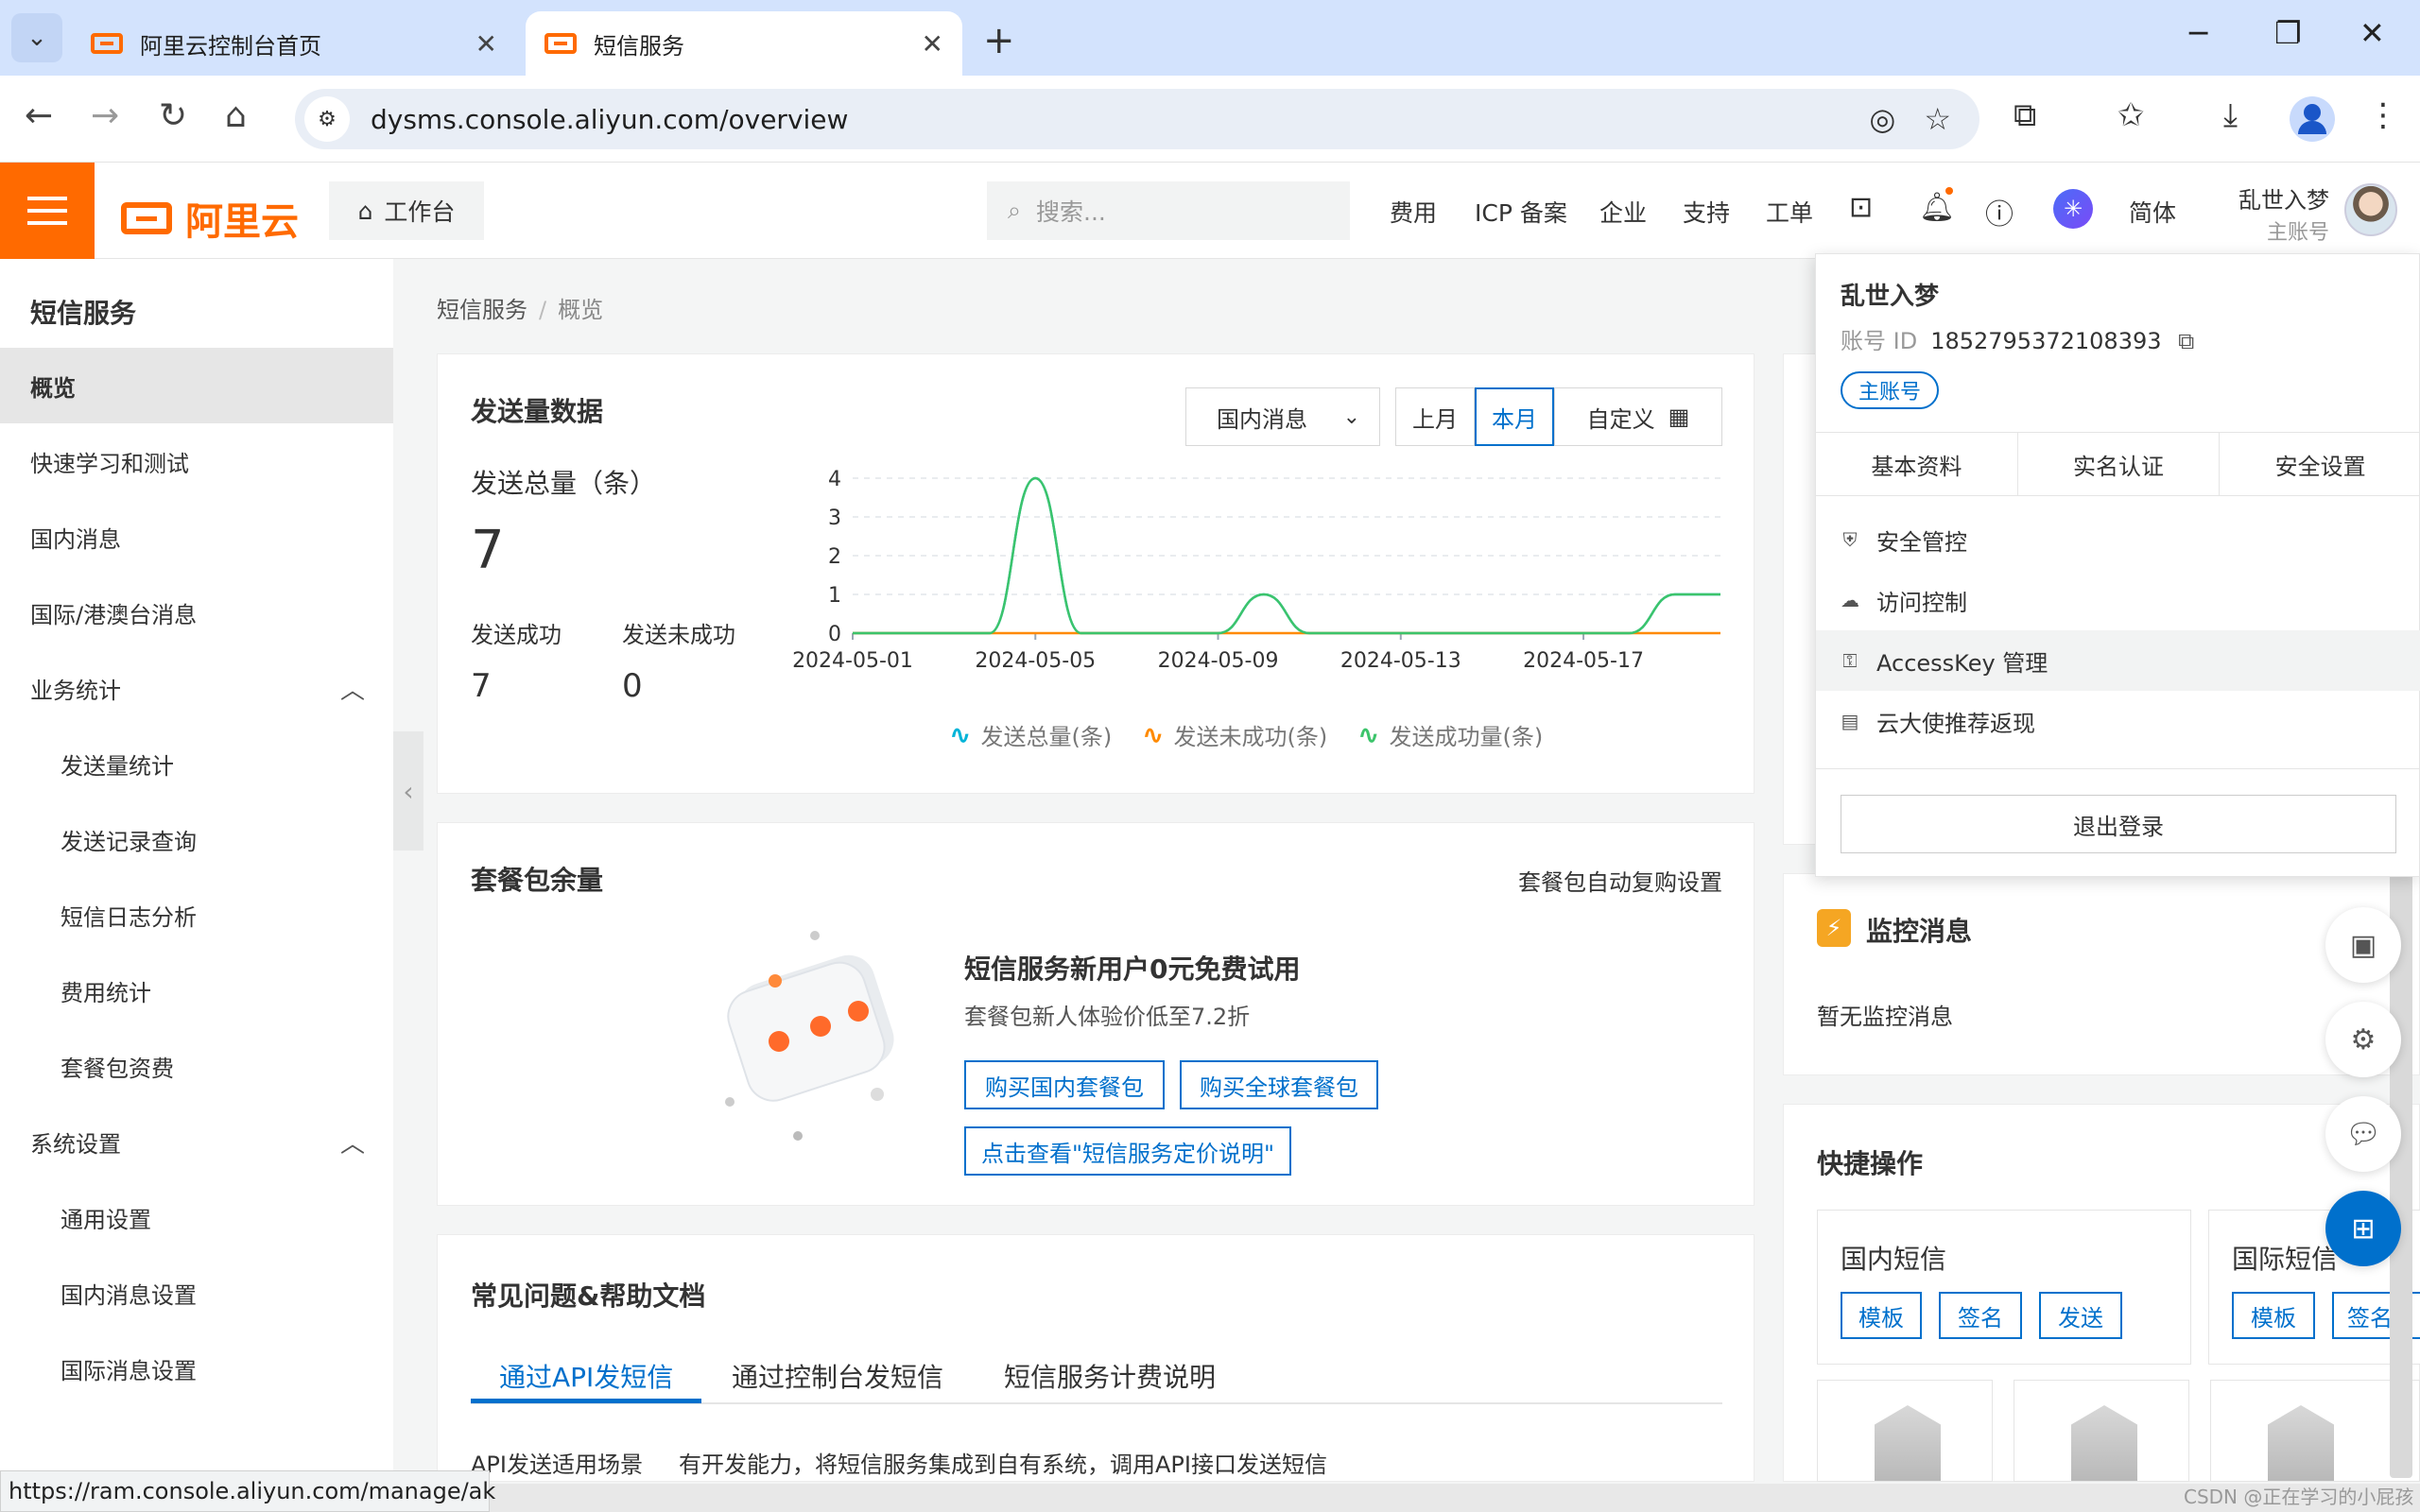 The width and height of the screenshot is (2420, 1512). What do you see at coordinates (2118, 824) in the screenshot?
I see `logout-button: 退出登录` at bounding box center [2118, 824].